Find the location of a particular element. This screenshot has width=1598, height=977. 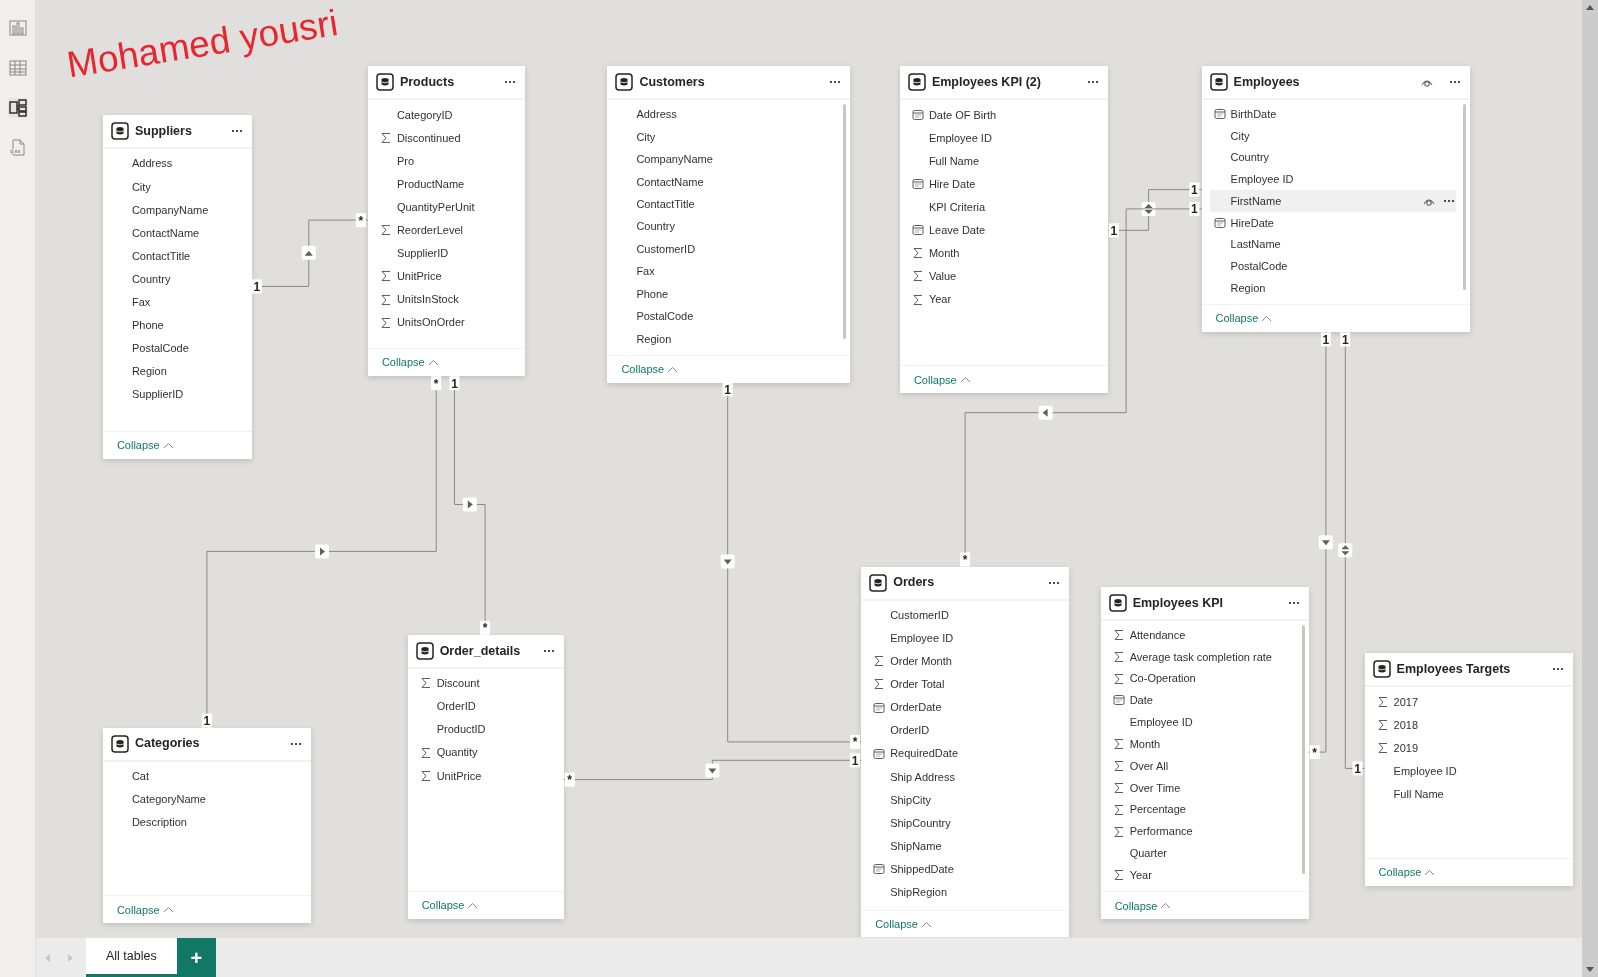

field-row: Quarter is located at coordinates (1201, 853).